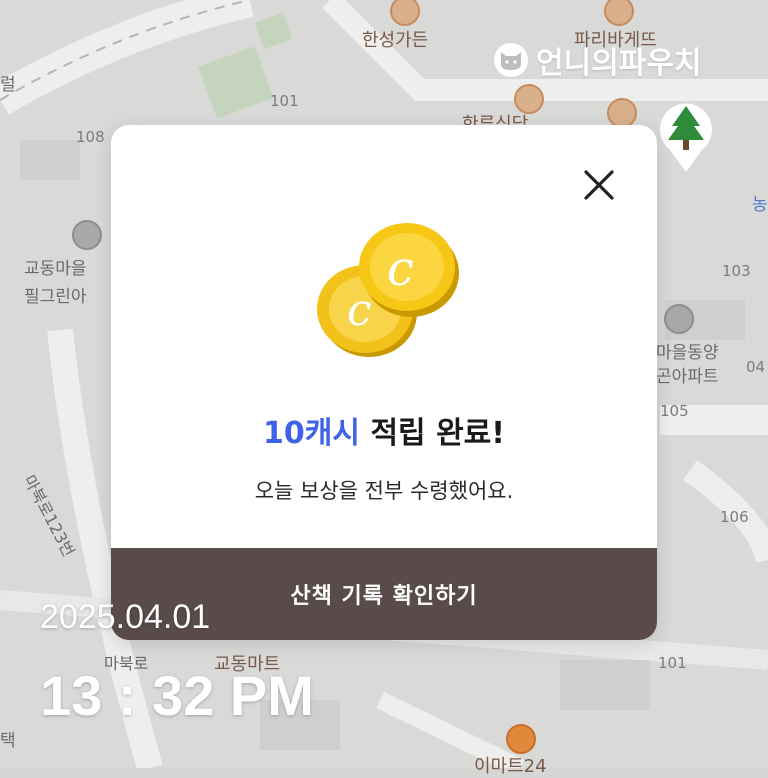 The width and height of the screenshot is (768, 778). I want to click on reward-title: 10캐시 적립 완료!, so click(384, 430).